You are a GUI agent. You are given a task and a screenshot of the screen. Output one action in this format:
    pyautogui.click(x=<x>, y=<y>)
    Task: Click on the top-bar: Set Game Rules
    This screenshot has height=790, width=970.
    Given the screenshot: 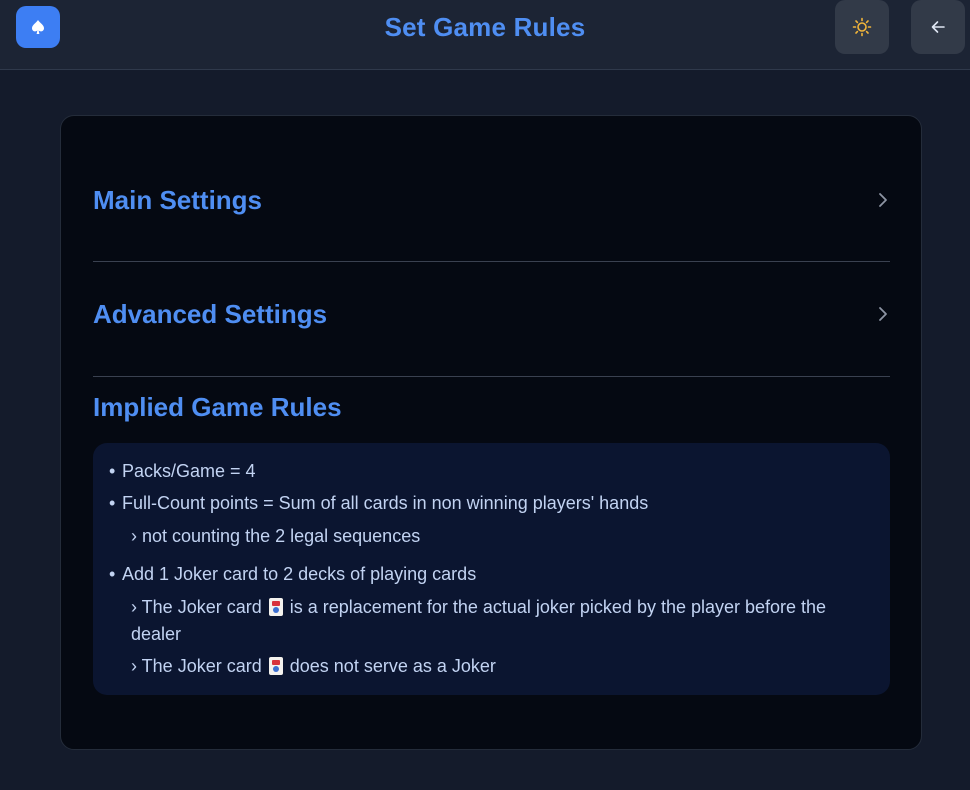 What is the action you would take?
    pyautogui.click(x=485, y=35)
    